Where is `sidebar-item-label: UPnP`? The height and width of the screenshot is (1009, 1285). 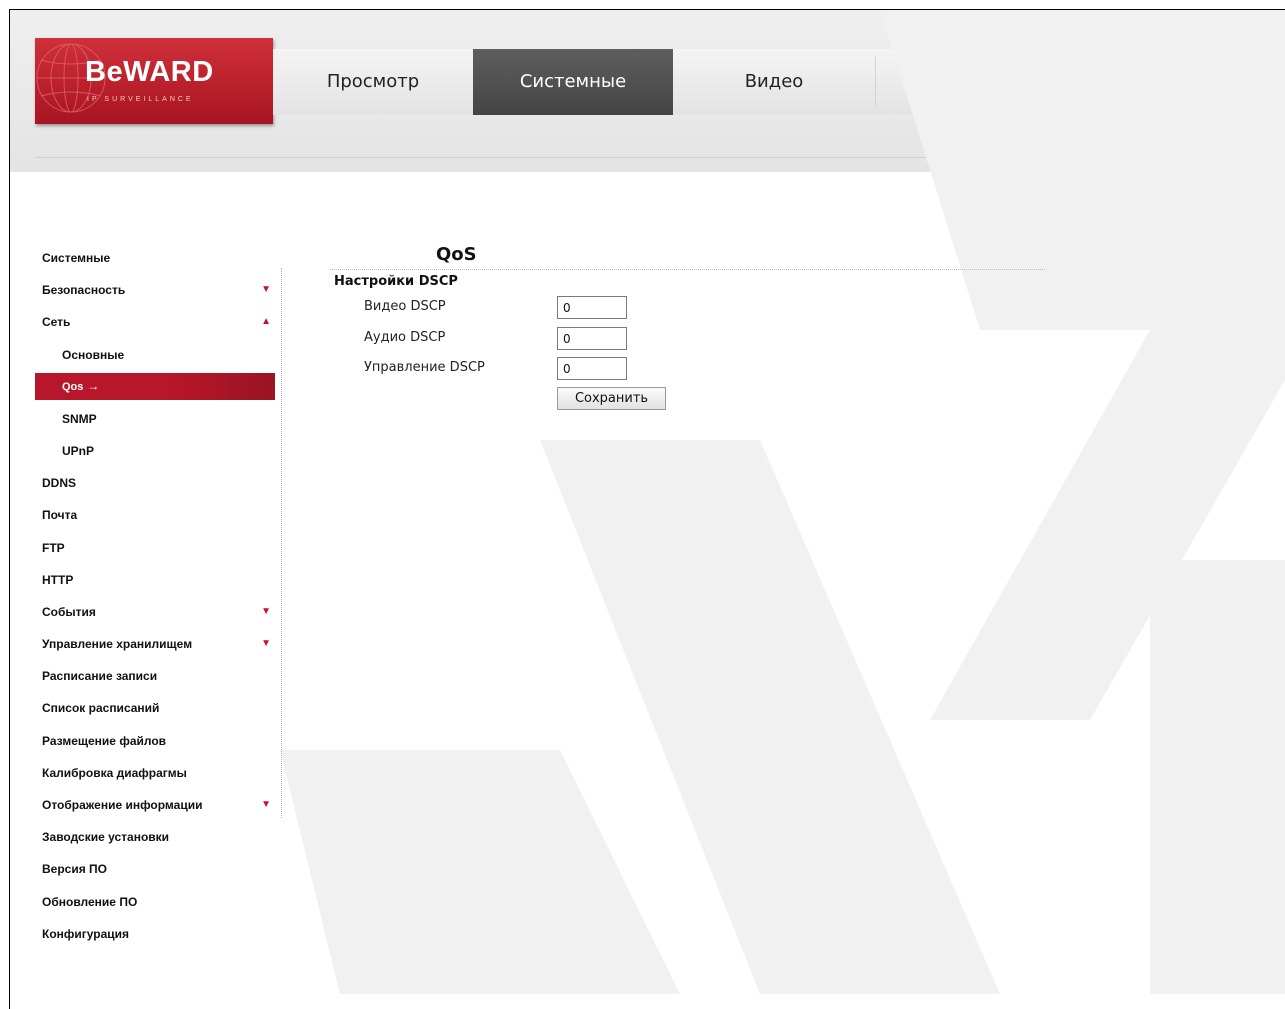 sidebar-item-label: UPnP is located at coordinates (78, 450).